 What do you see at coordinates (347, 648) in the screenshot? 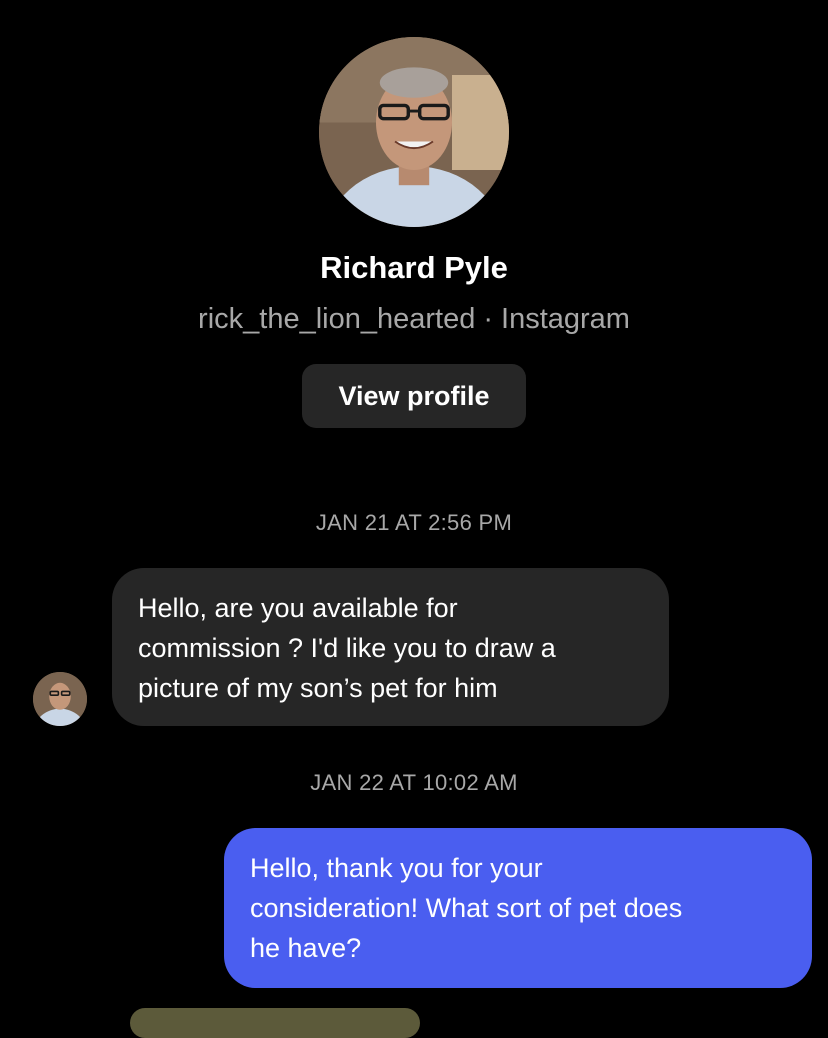
I see `message-line: commission ? I'd like you to draw a` at bounding box center [347, 648].